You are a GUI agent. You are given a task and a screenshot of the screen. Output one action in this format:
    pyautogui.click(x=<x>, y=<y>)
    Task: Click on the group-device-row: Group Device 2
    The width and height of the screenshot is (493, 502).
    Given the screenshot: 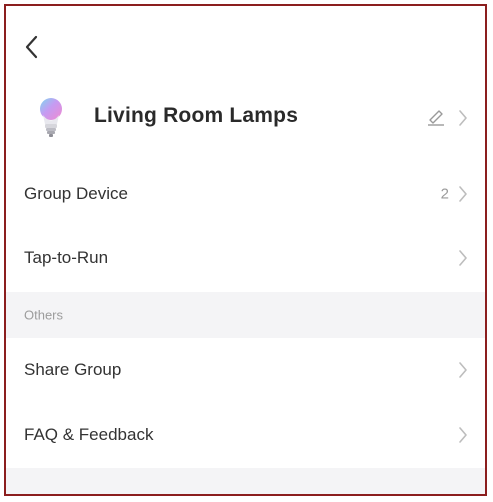 What is the action you would take?
    pyautogui.click(x=245, y=194)
    